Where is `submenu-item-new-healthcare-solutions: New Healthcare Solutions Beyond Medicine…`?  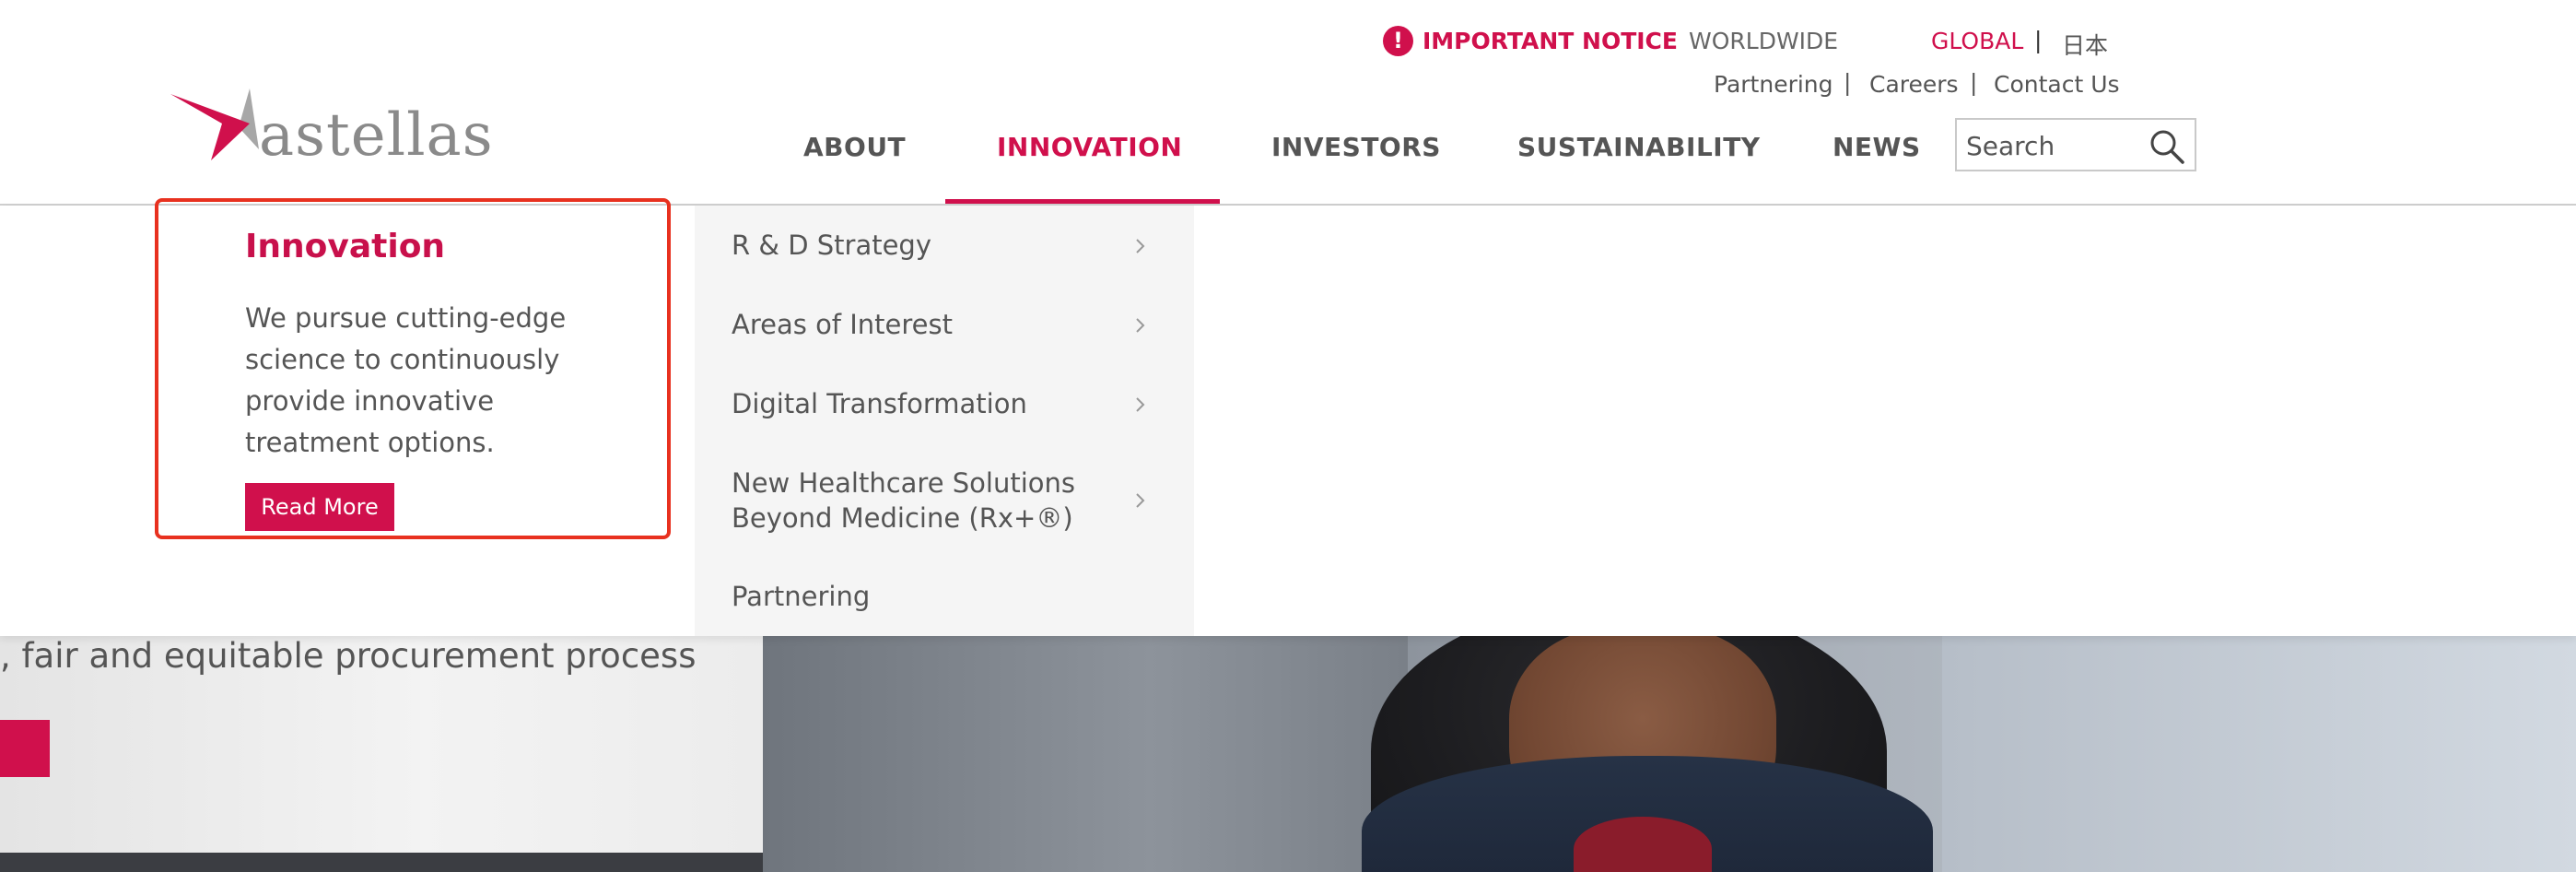
submenu-item-new-healthcare-solutions: New Healthcare Solutions Beyond Medicine… is located at coordinates (907, 501).